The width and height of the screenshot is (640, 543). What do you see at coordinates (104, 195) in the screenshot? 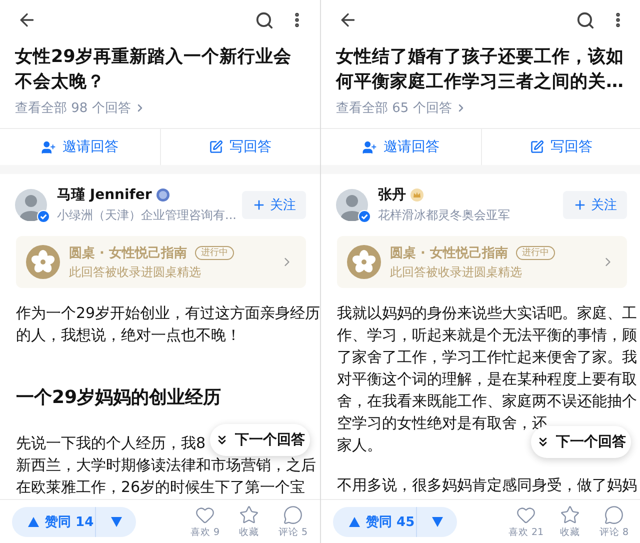
I see `author-name: 马瑾 Jennifer` at bounding box center [104, 195].